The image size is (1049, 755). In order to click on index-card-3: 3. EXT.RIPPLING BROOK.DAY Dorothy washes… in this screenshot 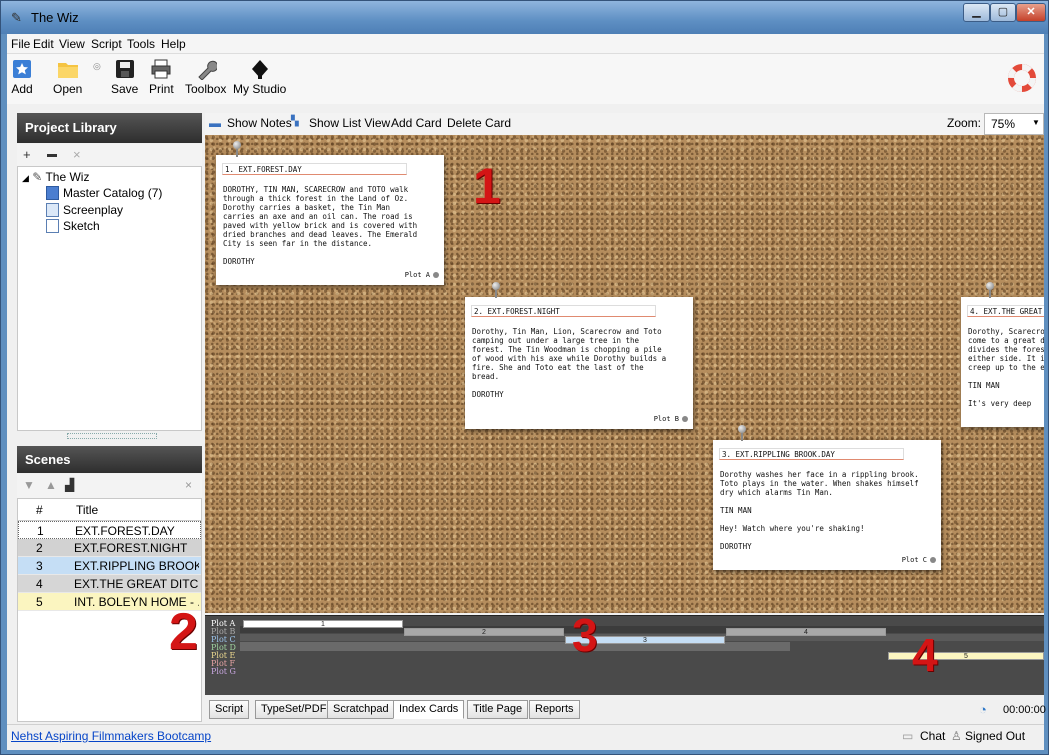, I will do `click(827, 505)`.